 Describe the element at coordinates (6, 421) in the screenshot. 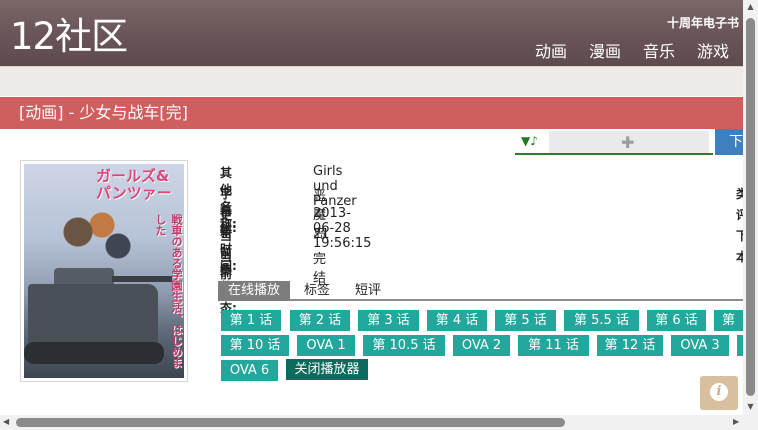

I see `scroll-left-icon: ◀` at that location.